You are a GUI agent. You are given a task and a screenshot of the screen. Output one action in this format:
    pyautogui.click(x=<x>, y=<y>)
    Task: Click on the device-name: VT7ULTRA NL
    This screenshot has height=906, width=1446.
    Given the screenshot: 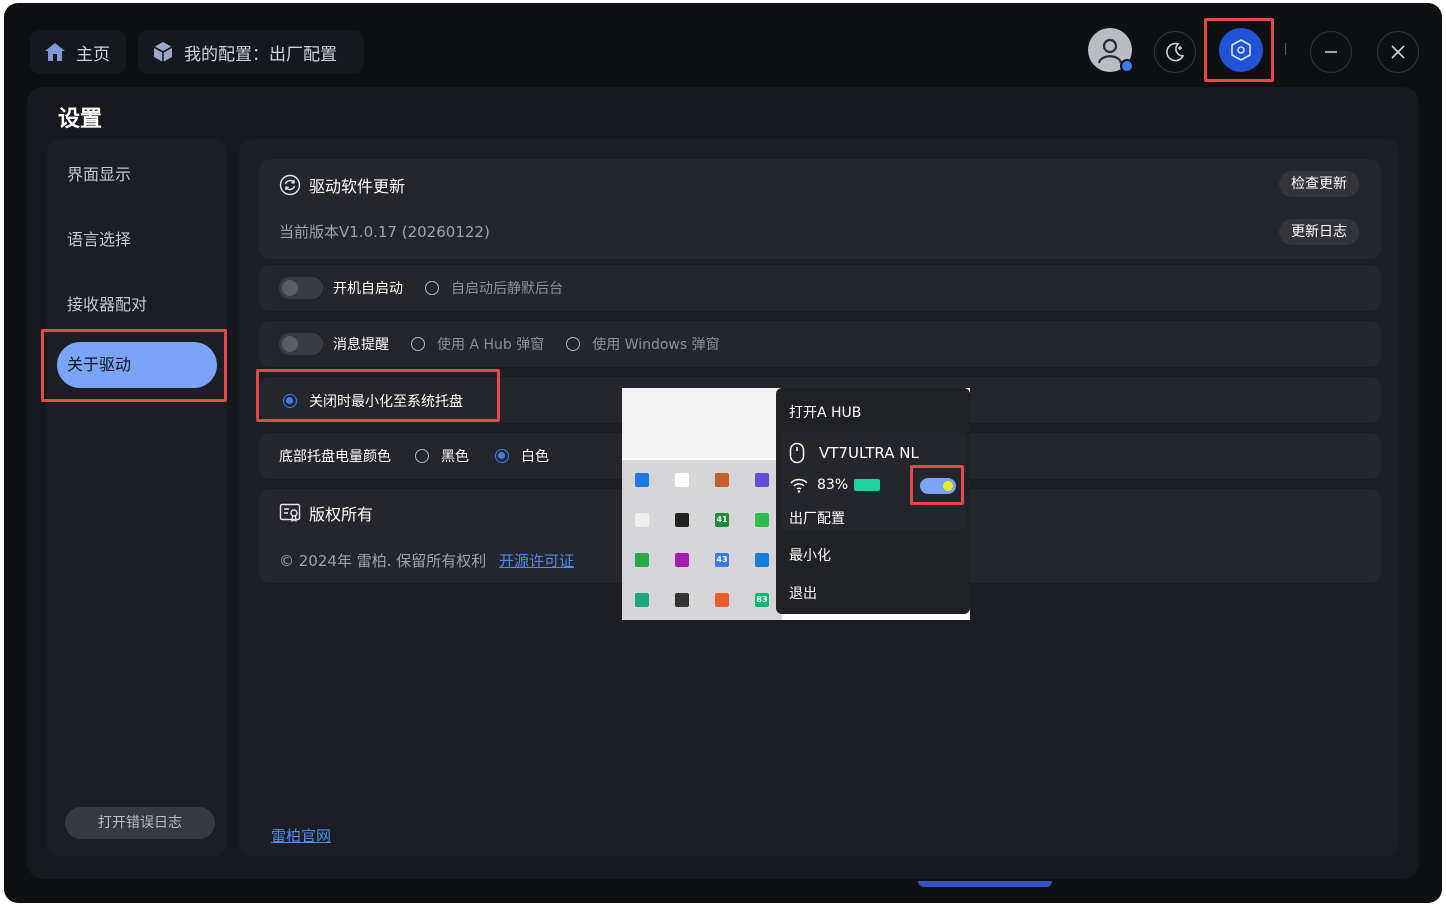 What is the action you would take?
    pyautogui.click(x=869, y=453)
    